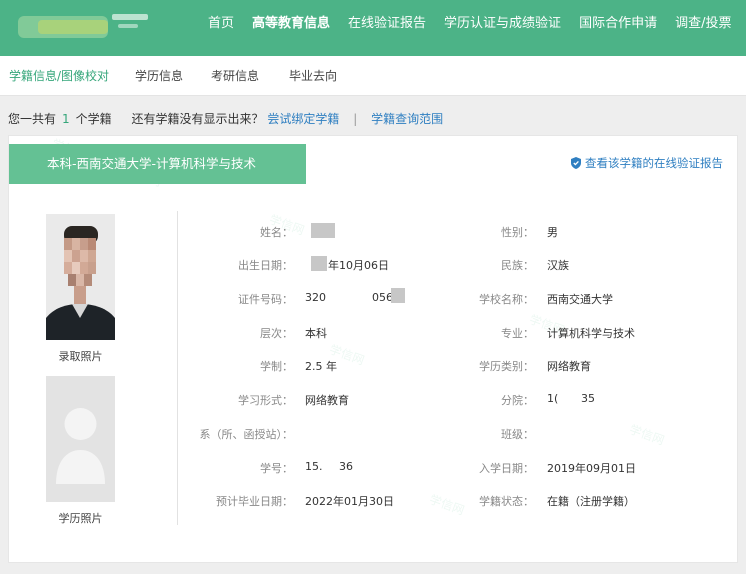  Describe the element at coordinates (552, 232) in the screenshot. I see `gender-value: 男` at that location.